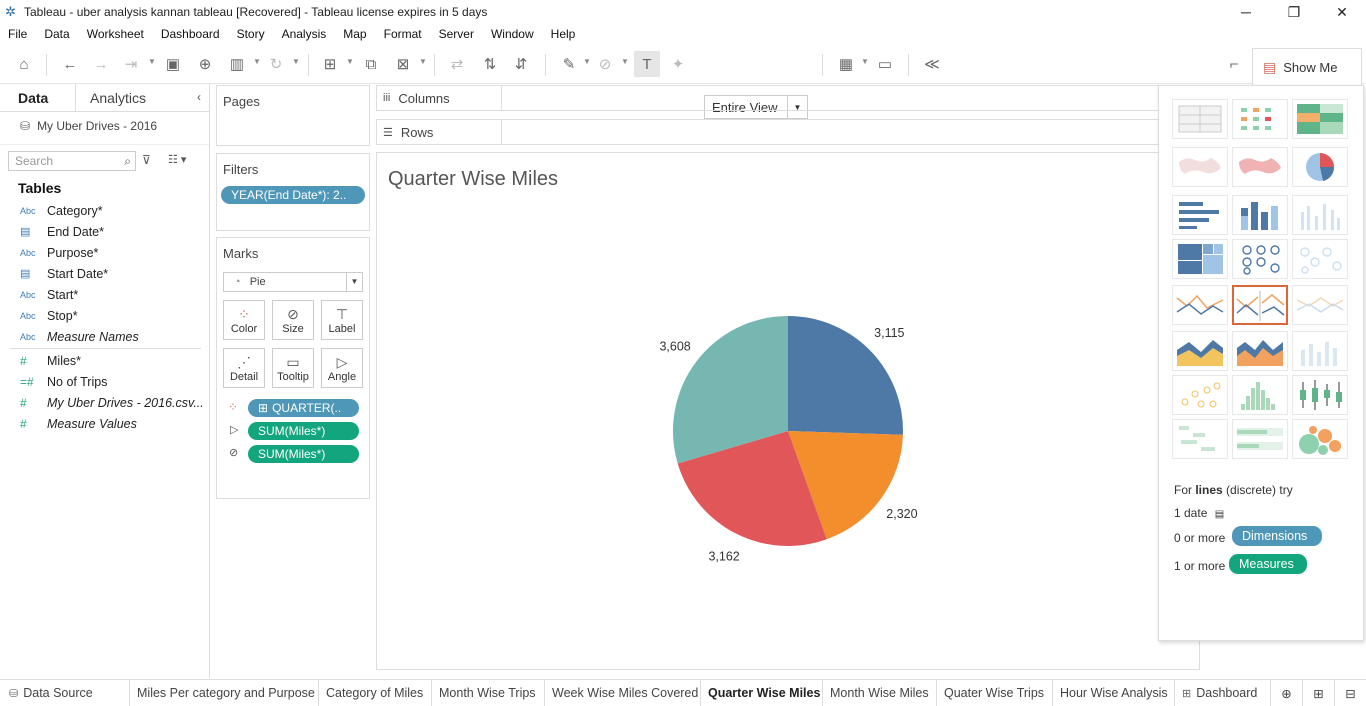  What do you see at coordinates (104, 126) in the screenshot?
I see `datasource-item: ⛁ My Uber Drives - 2016` at bounding box center [104, 126].